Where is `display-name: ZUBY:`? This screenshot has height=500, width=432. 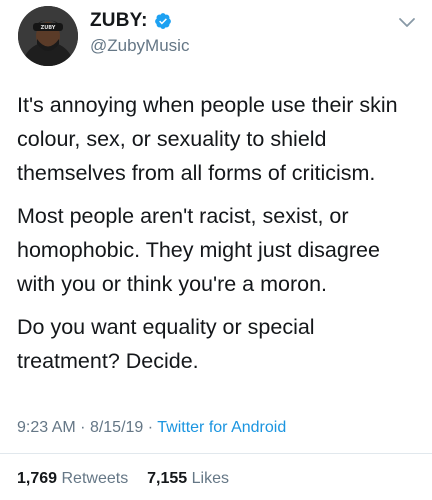
display-name: ZUBY: is located at coordinates (119, 21).